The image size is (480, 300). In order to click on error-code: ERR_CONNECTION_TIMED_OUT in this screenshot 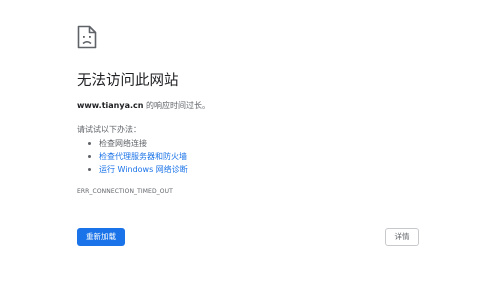, I will do `click(125, 191)`.